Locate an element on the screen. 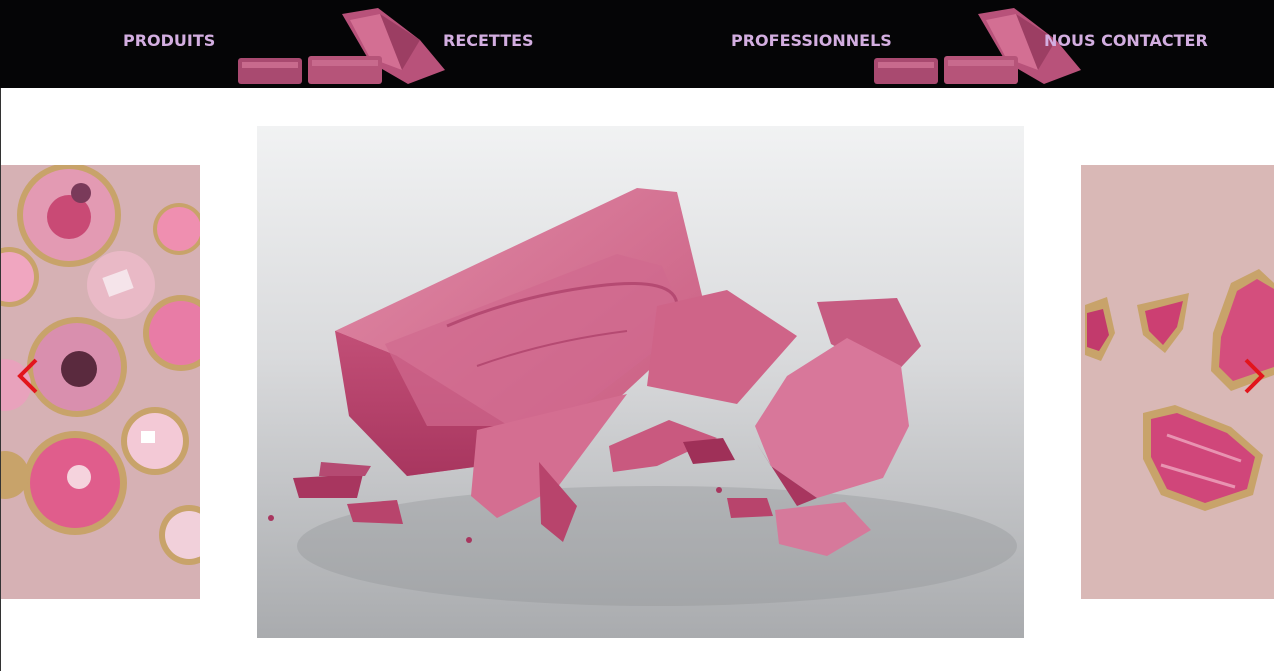 The width and height of the screenshot is (1274, 671). carousel-prev-button is located at coordinates (28, 376).